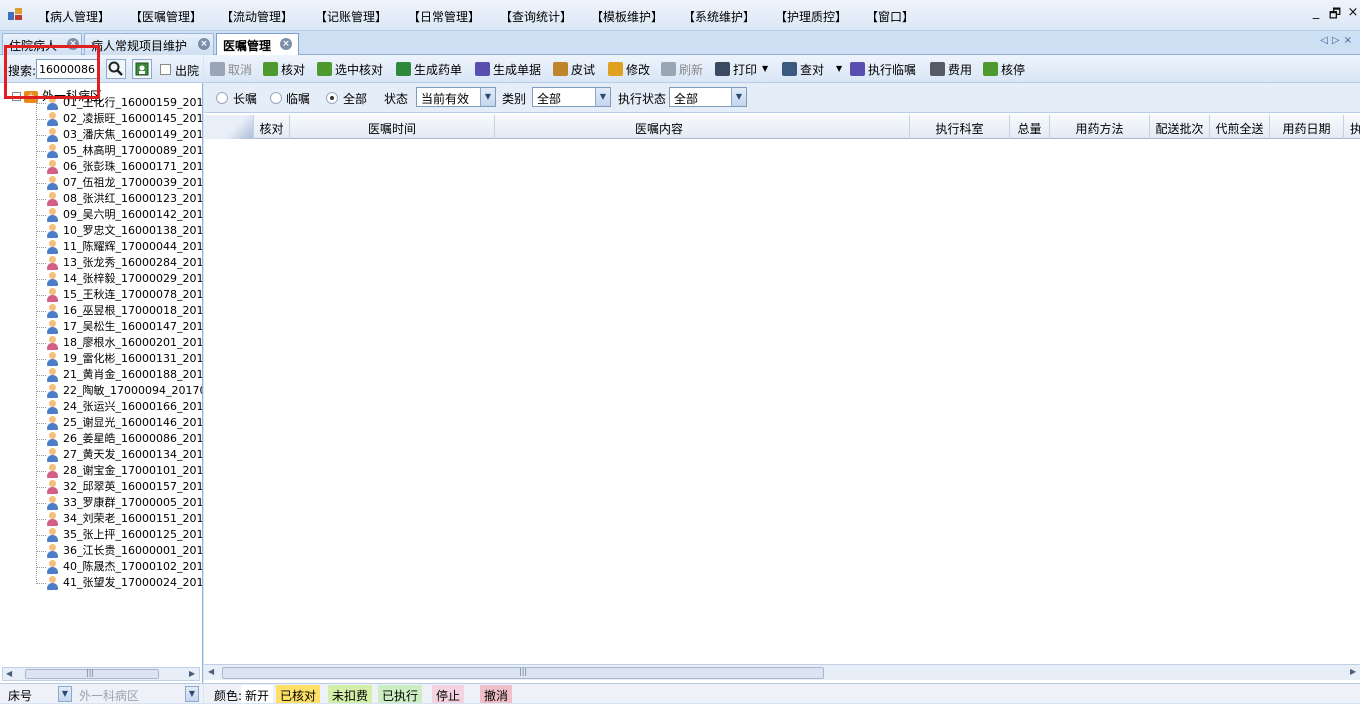  I want to click on patient-node: 08_张洪红_16000123_201, so click(119, 198).